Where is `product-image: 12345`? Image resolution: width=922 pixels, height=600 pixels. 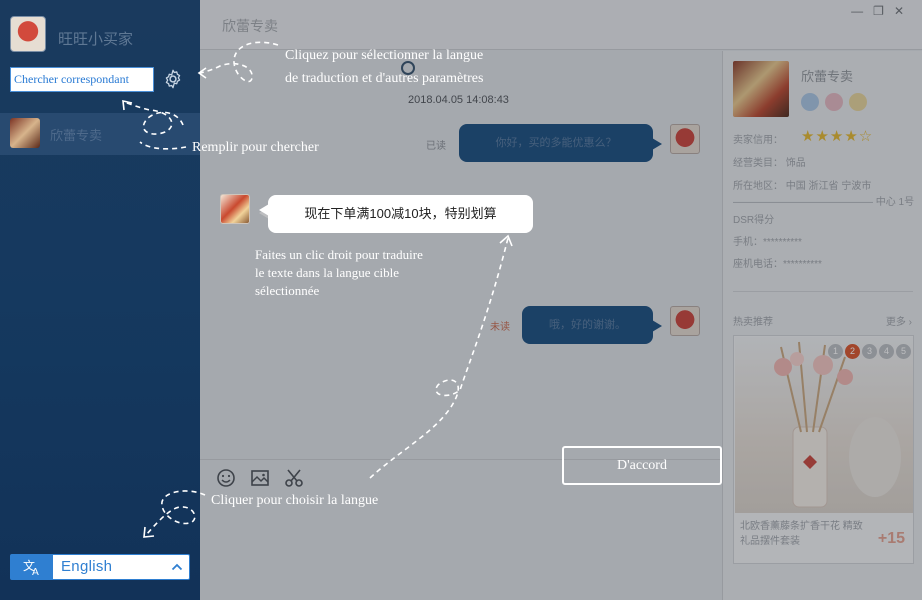
product-image: 12345 is located at coordinates (824, 425).